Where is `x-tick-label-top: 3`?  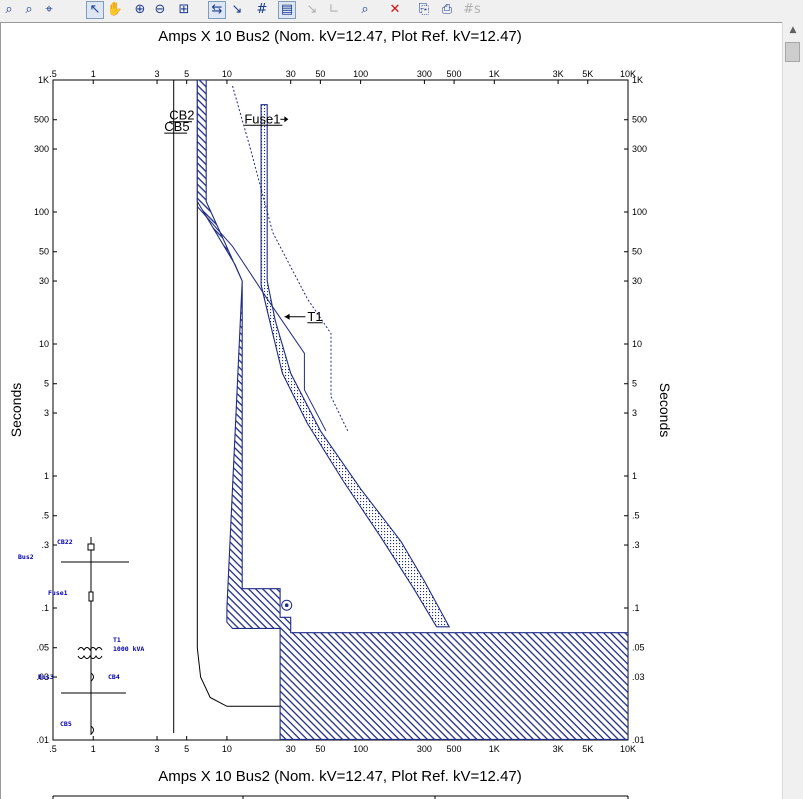
x-tick-label-top: 3 is located at coordinates (157, 74).